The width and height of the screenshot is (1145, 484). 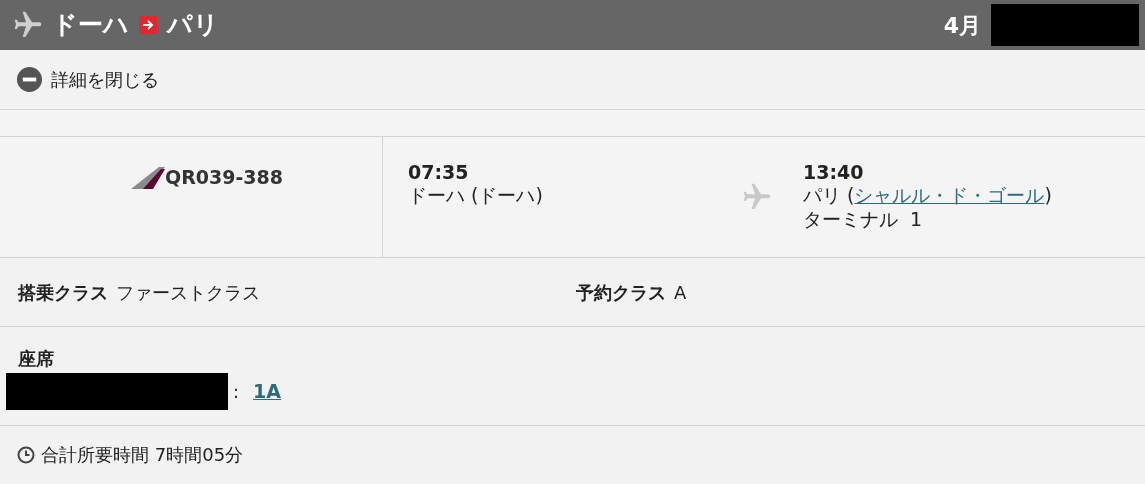 What do you see at coordinates (36, 359) in the screenshot?
I see `seat-label: 座席` at bounding box center [36, 359].